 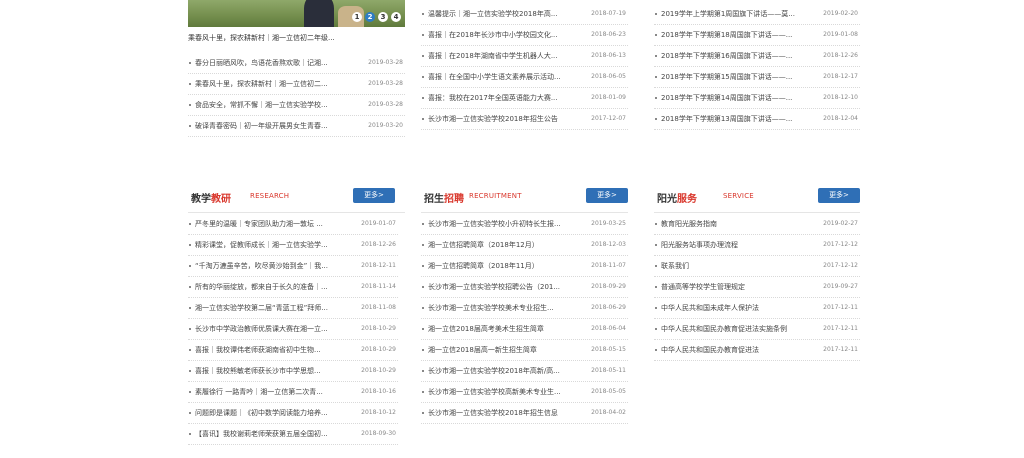 What do you see at coordinates (370, 17) in the screenshot?
I see `slider-dot: 2` at bounding box center [370, 17].